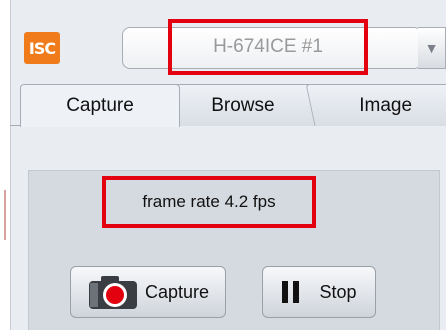 This screenshot has width=446, height=330. I want to click on tab-bar: Capture Browse Image, so click(228, 105).